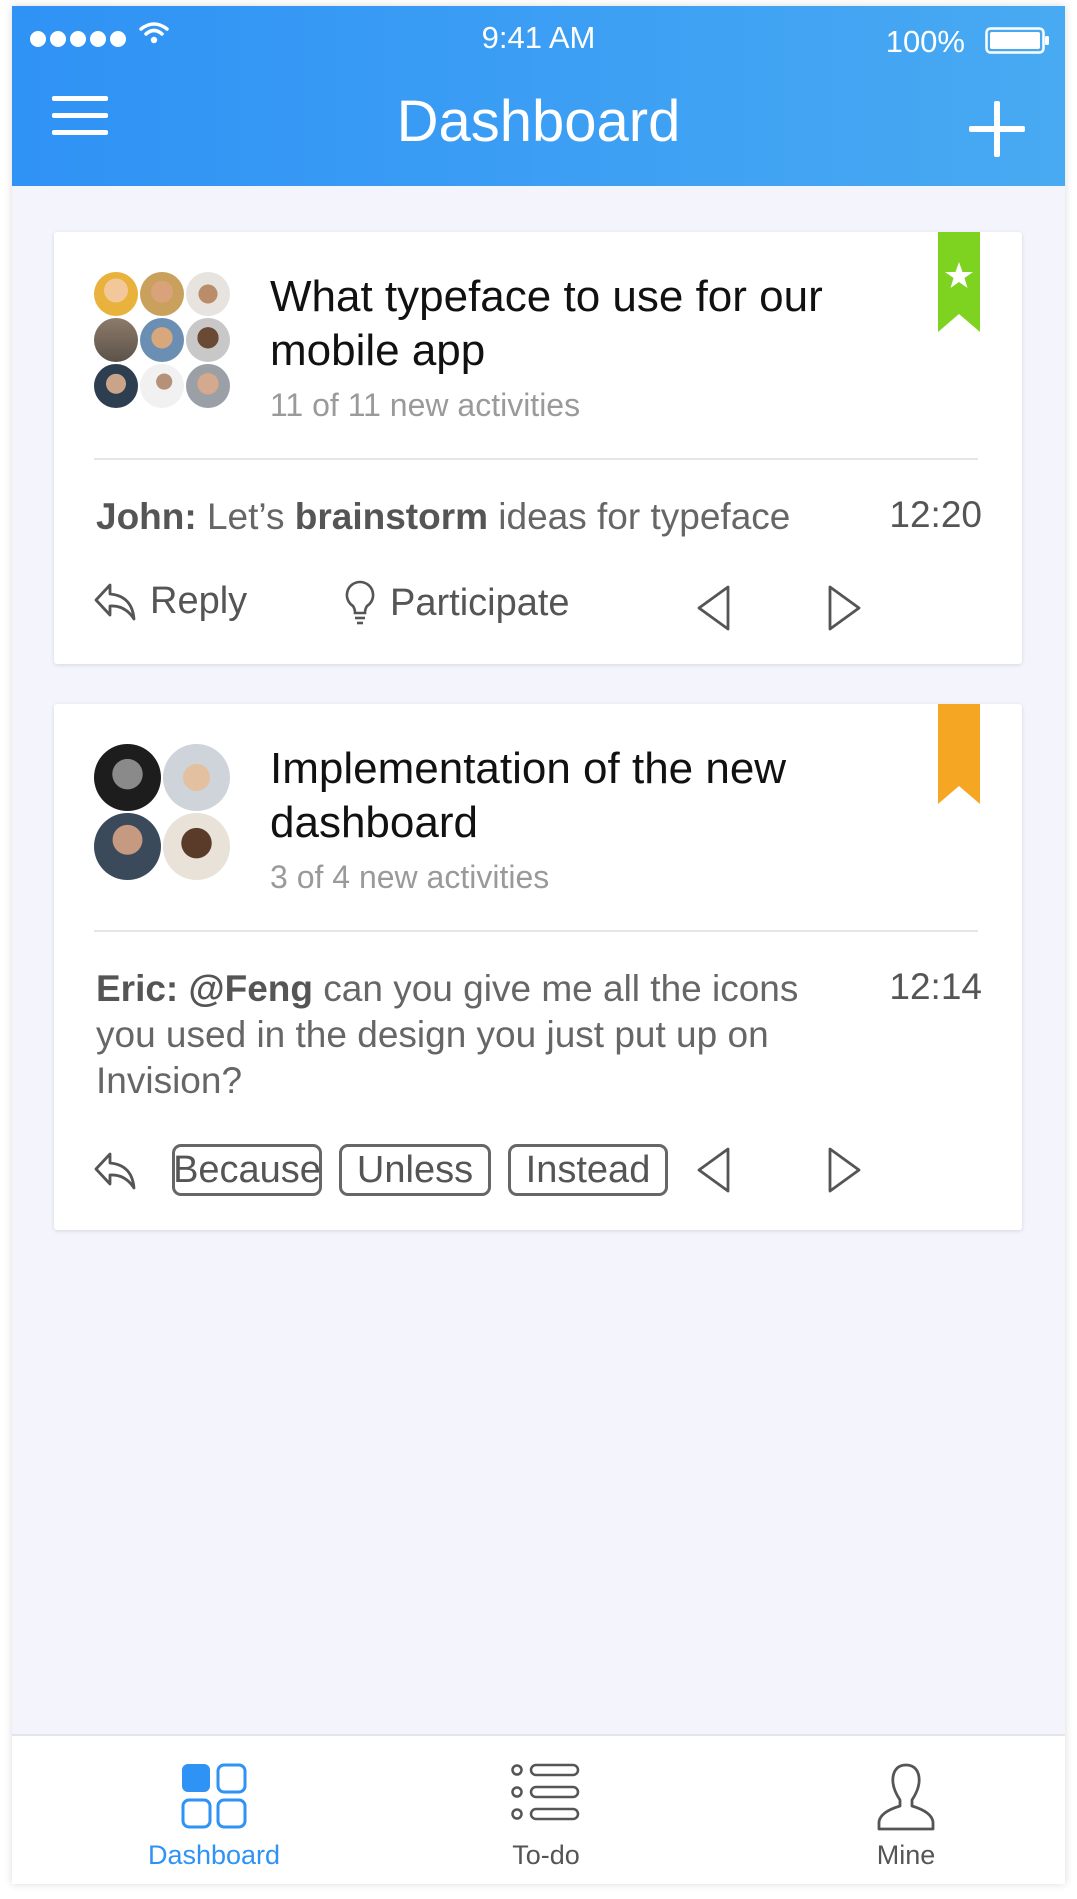  What do you see at coordinates (546, 323) in the screenshot?
I see `thread-title: What typeface to use for our mobile app` at bounding box center [546, 323].